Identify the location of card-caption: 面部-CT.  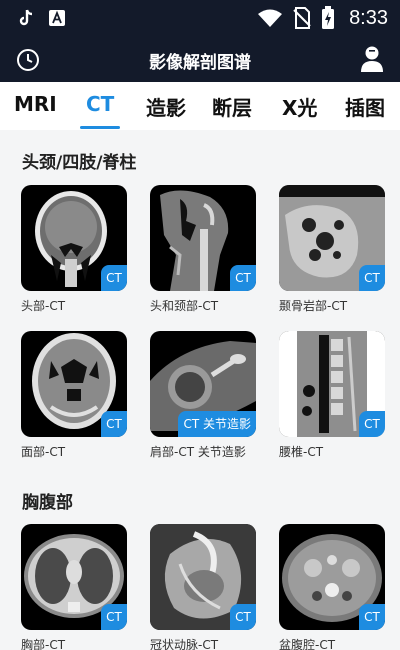
(43, 452).